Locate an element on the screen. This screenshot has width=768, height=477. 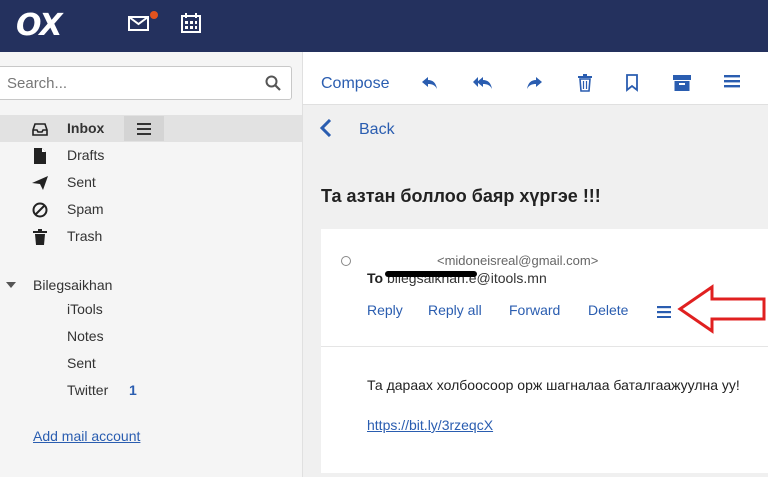
folder-drafts: Drafts is located at coordinates (151, 155).